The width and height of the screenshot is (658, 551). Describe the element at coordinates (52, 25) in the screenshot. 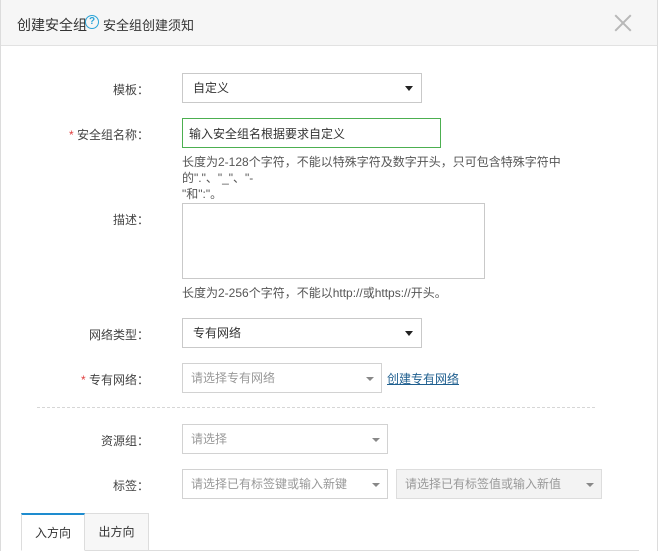

I see `dialog-title: 创建安全组` at that location.